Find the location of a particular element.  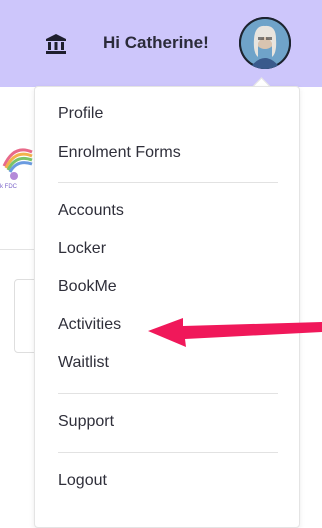

menu-item-activities: Activities is located at coordinates (89, 325).